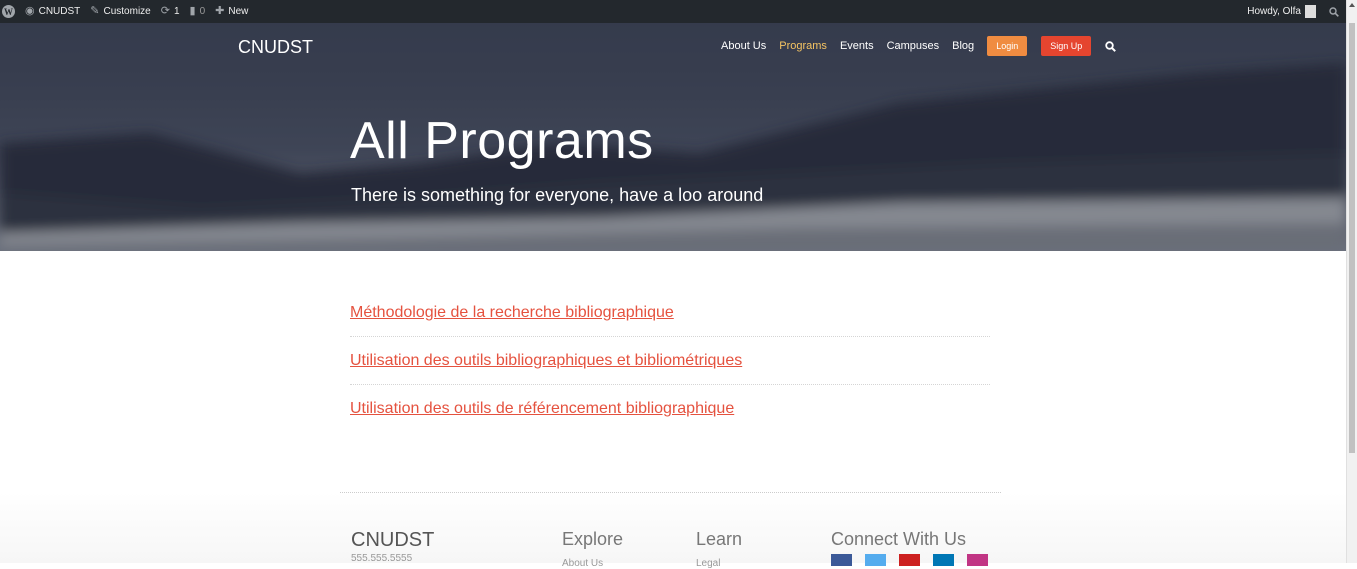 The width and height of the screenshot is (1357, 569). I want to click on facebook-icon, so click(841, 560).